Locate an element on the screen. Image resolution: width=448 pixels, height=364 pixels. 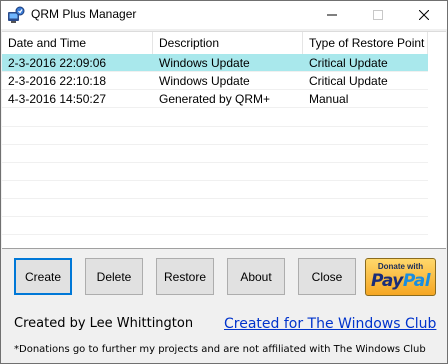
maximize-button is located at coordinates (378, 15).